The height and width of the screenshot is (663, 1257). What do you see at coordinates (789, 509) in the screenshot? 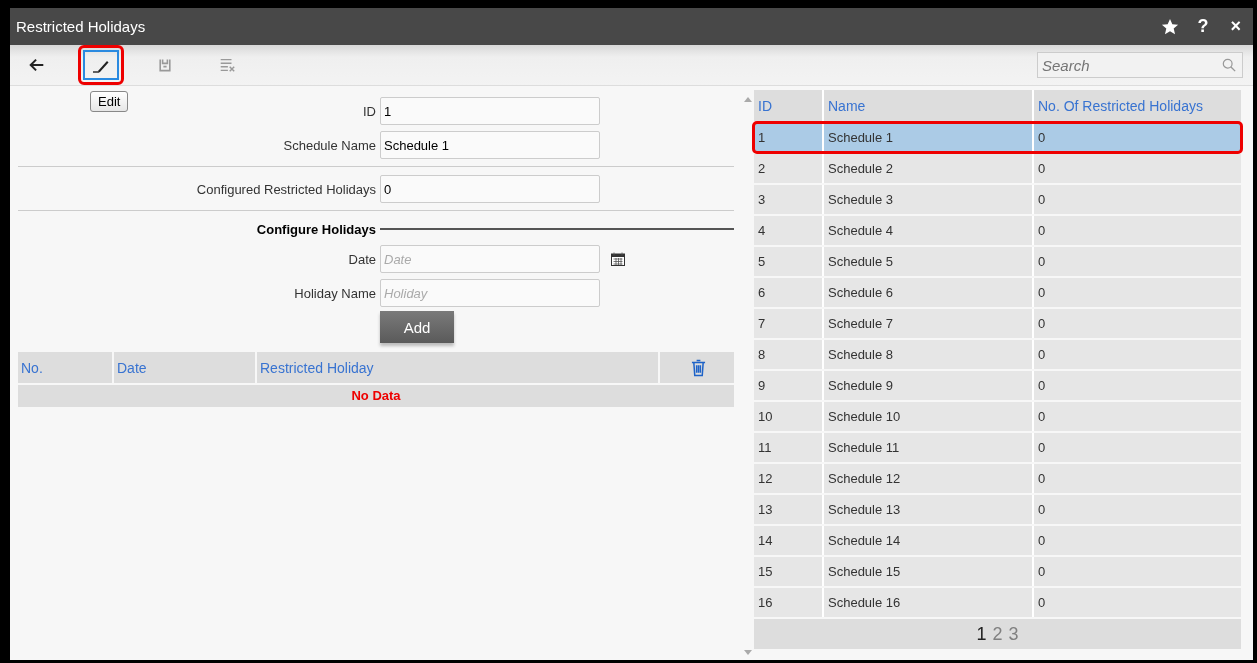
I see `table-cell: 13` at bounding box center [789, 509].